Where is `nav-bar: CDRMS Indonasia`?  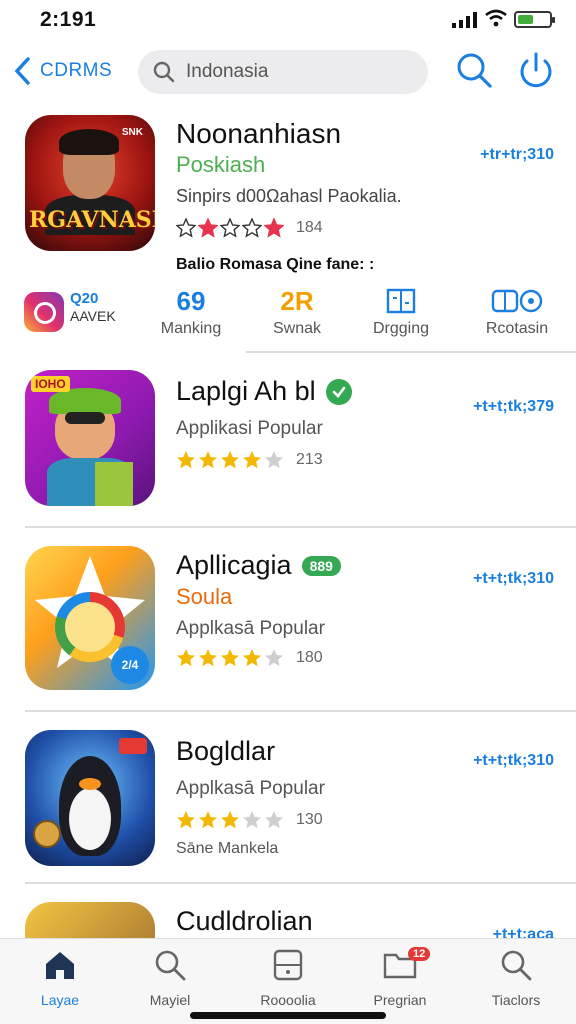 nav-bar: CDRMS Indonasia is located at coordinates (288, 72).